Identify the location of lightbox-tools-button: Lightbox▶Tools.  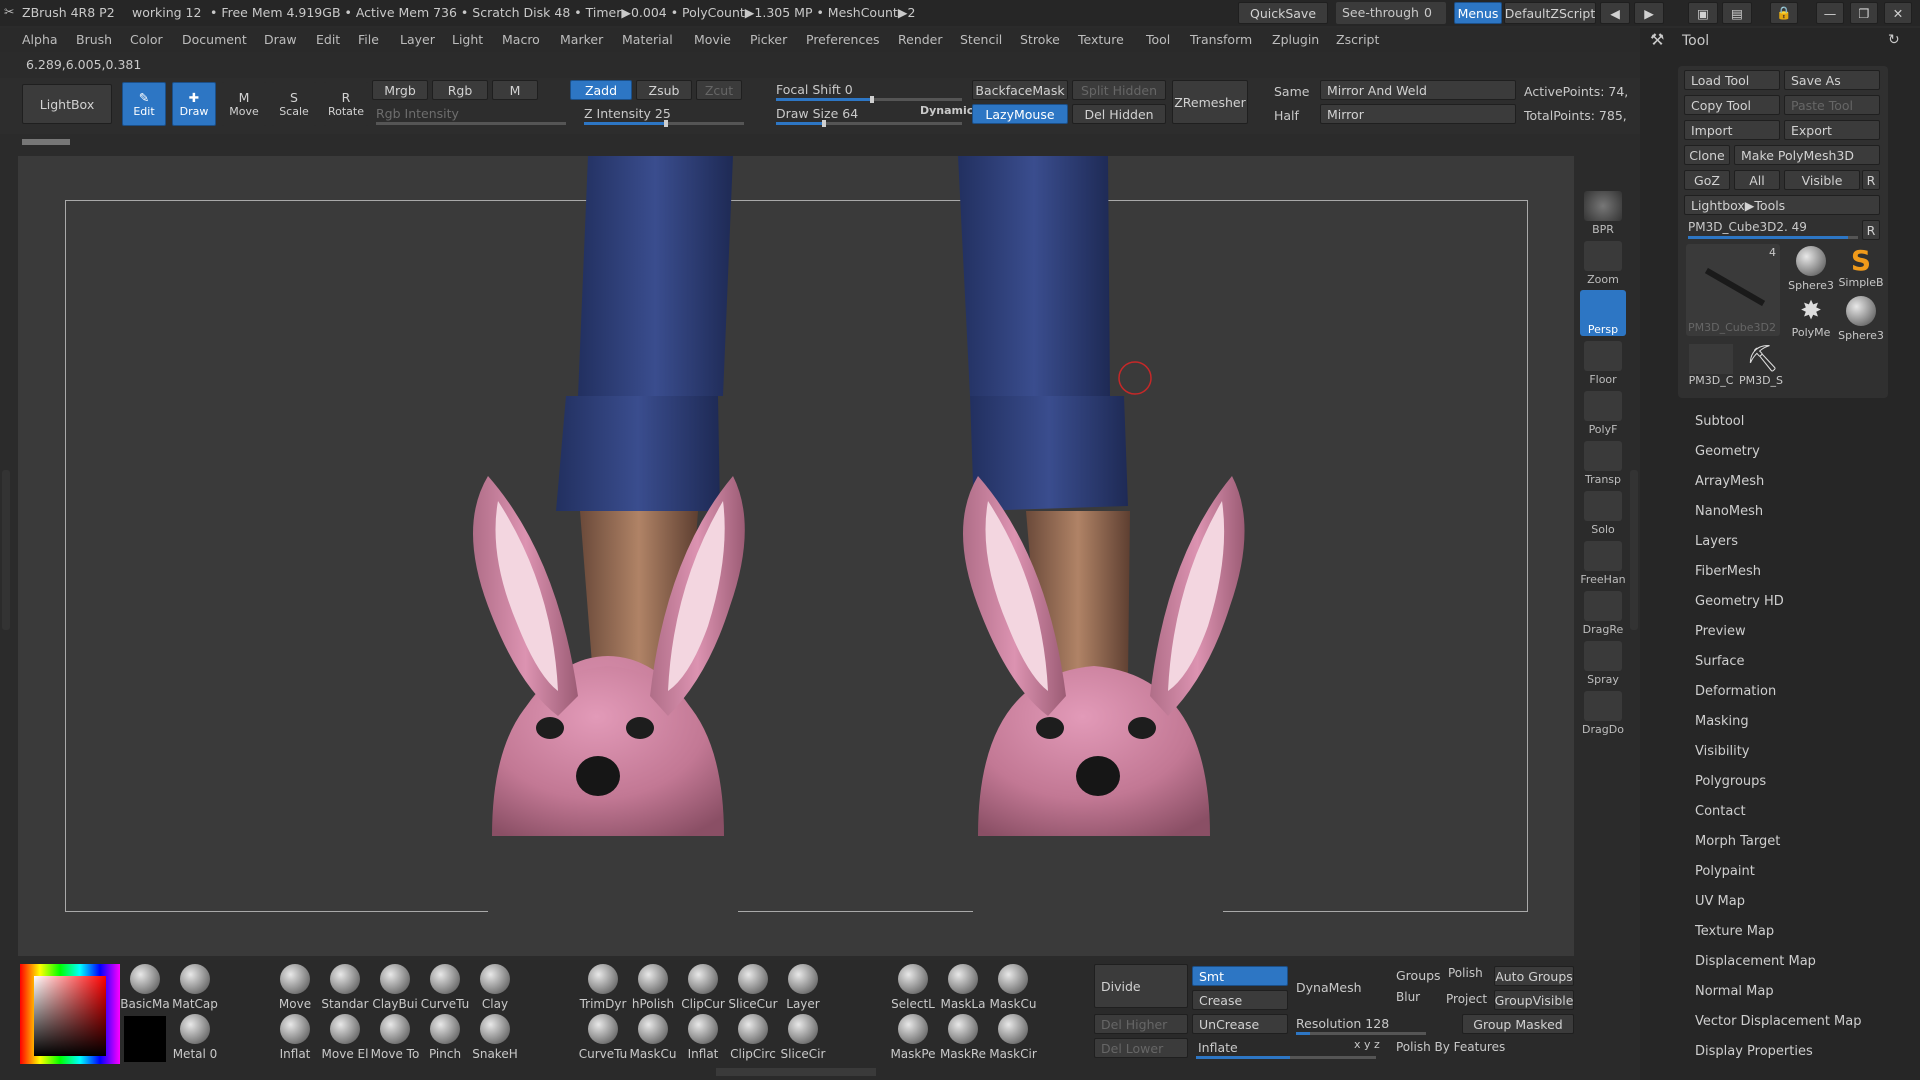
(1782, 205).